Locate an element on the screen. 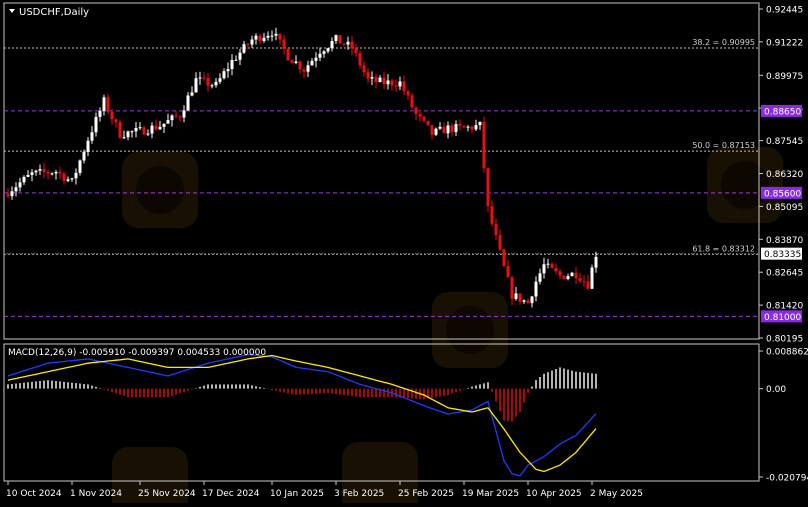  time-axis-label: 10 Jan 2025 is located at coordinates (297, 494).